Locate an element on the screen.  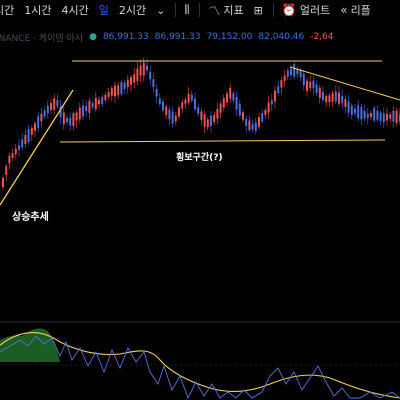
low-value: 79,152.00 is located at coordinates (229, 37).